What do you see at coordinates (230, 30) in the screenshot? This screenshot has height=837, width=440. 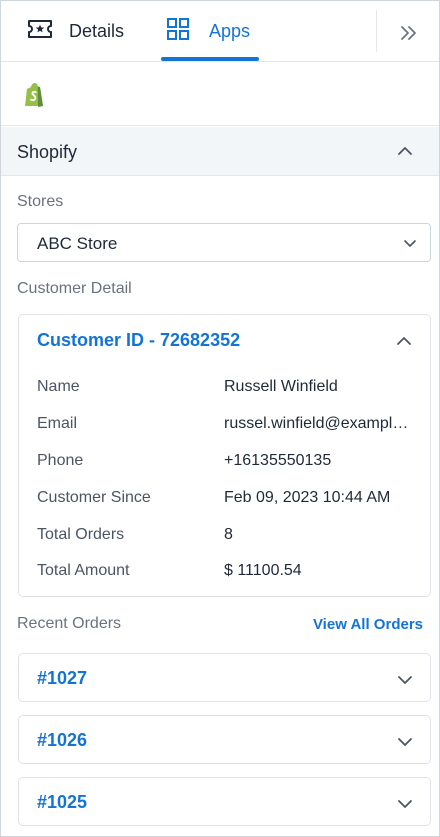 I see `tab-apps-label: Apps` at bounding box center [230, 30].